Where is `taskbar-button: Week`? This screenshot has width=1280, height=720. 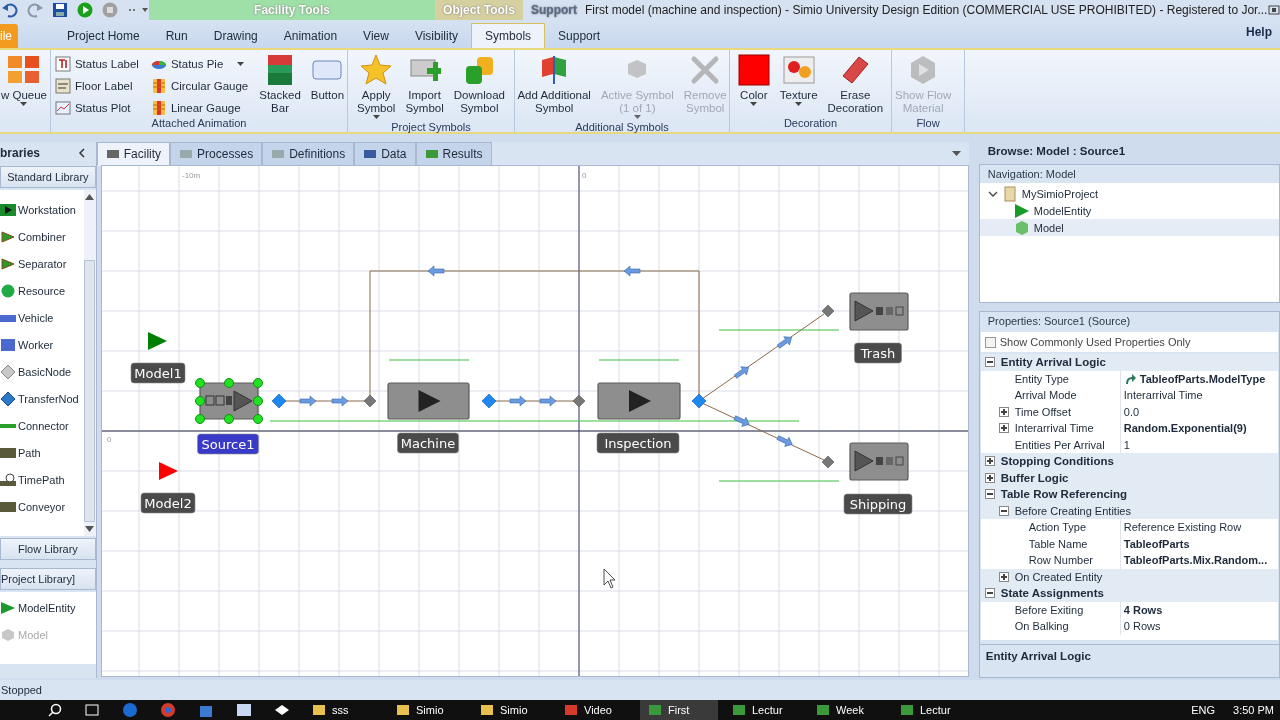
taskbar-button: Week is located at coordinates (847, 710).